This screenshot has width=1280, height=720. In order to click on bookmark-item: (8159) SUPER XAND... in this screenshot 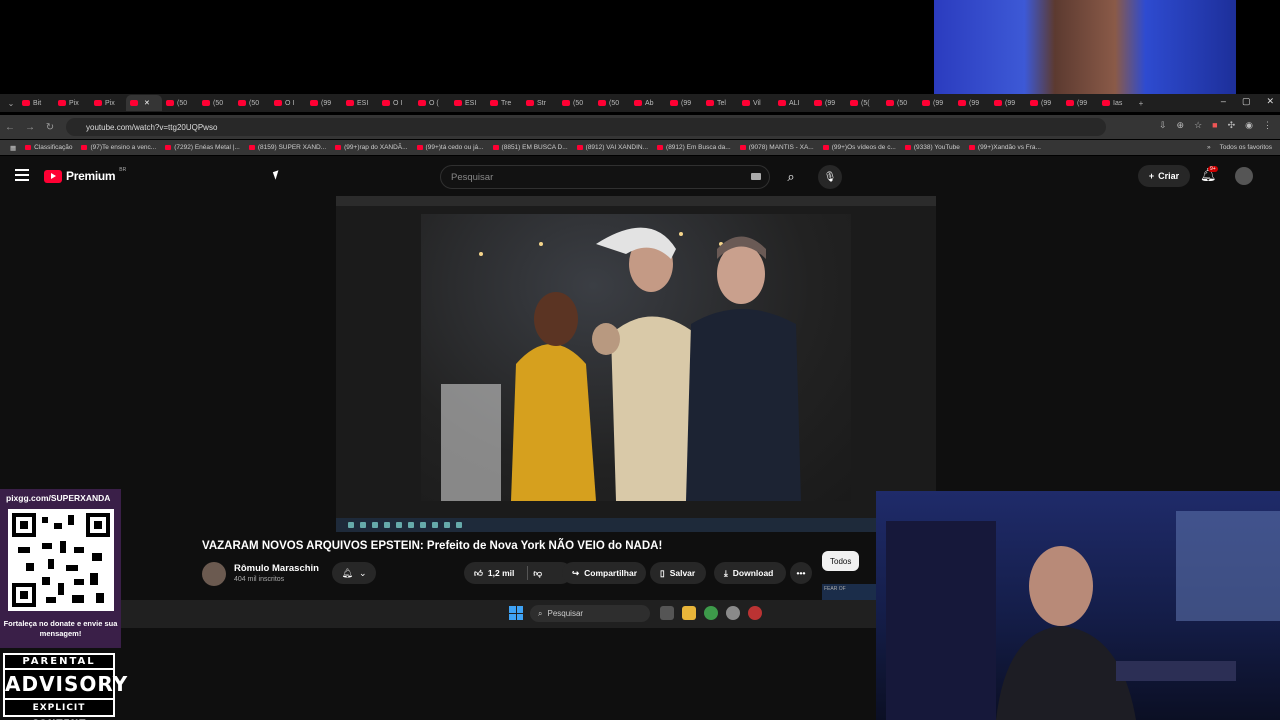, I will do `click(287, 147)`.